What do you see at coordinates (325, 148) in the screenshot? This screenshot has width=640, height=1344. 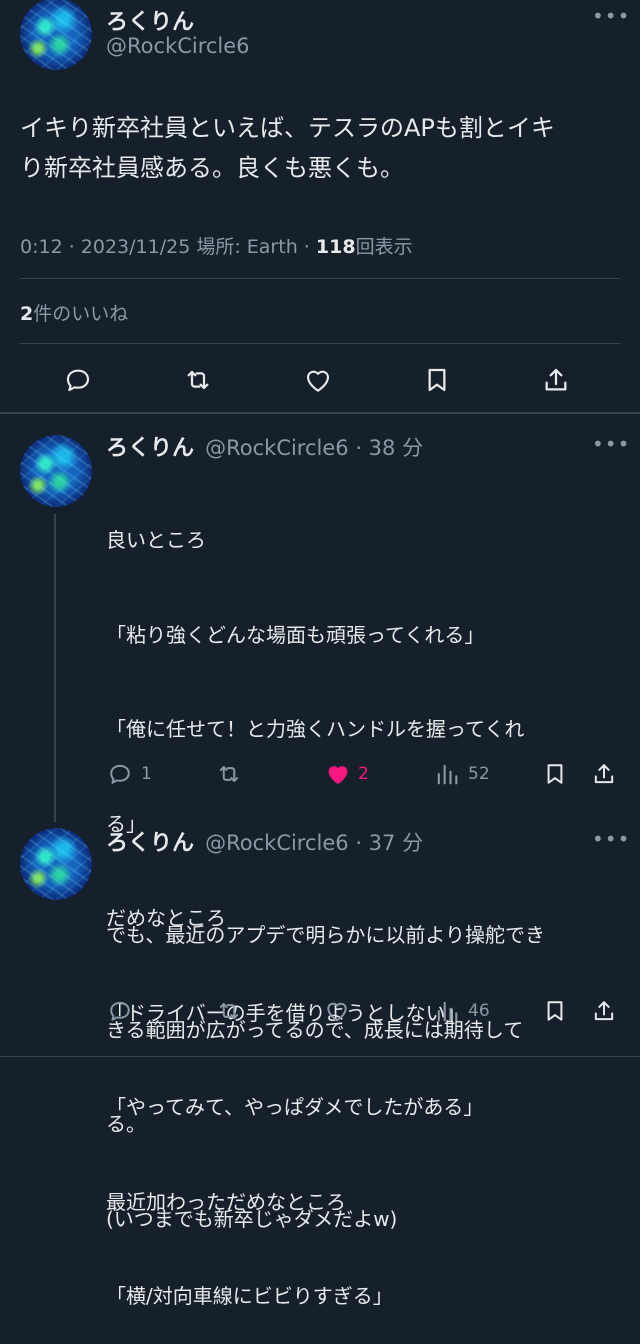 I see `tweet-text: イキり新卒社員といえば、テスラのAPも割とイキ り新卒社員感ある。良くも悪くも。` at bounding box center [325, 148].